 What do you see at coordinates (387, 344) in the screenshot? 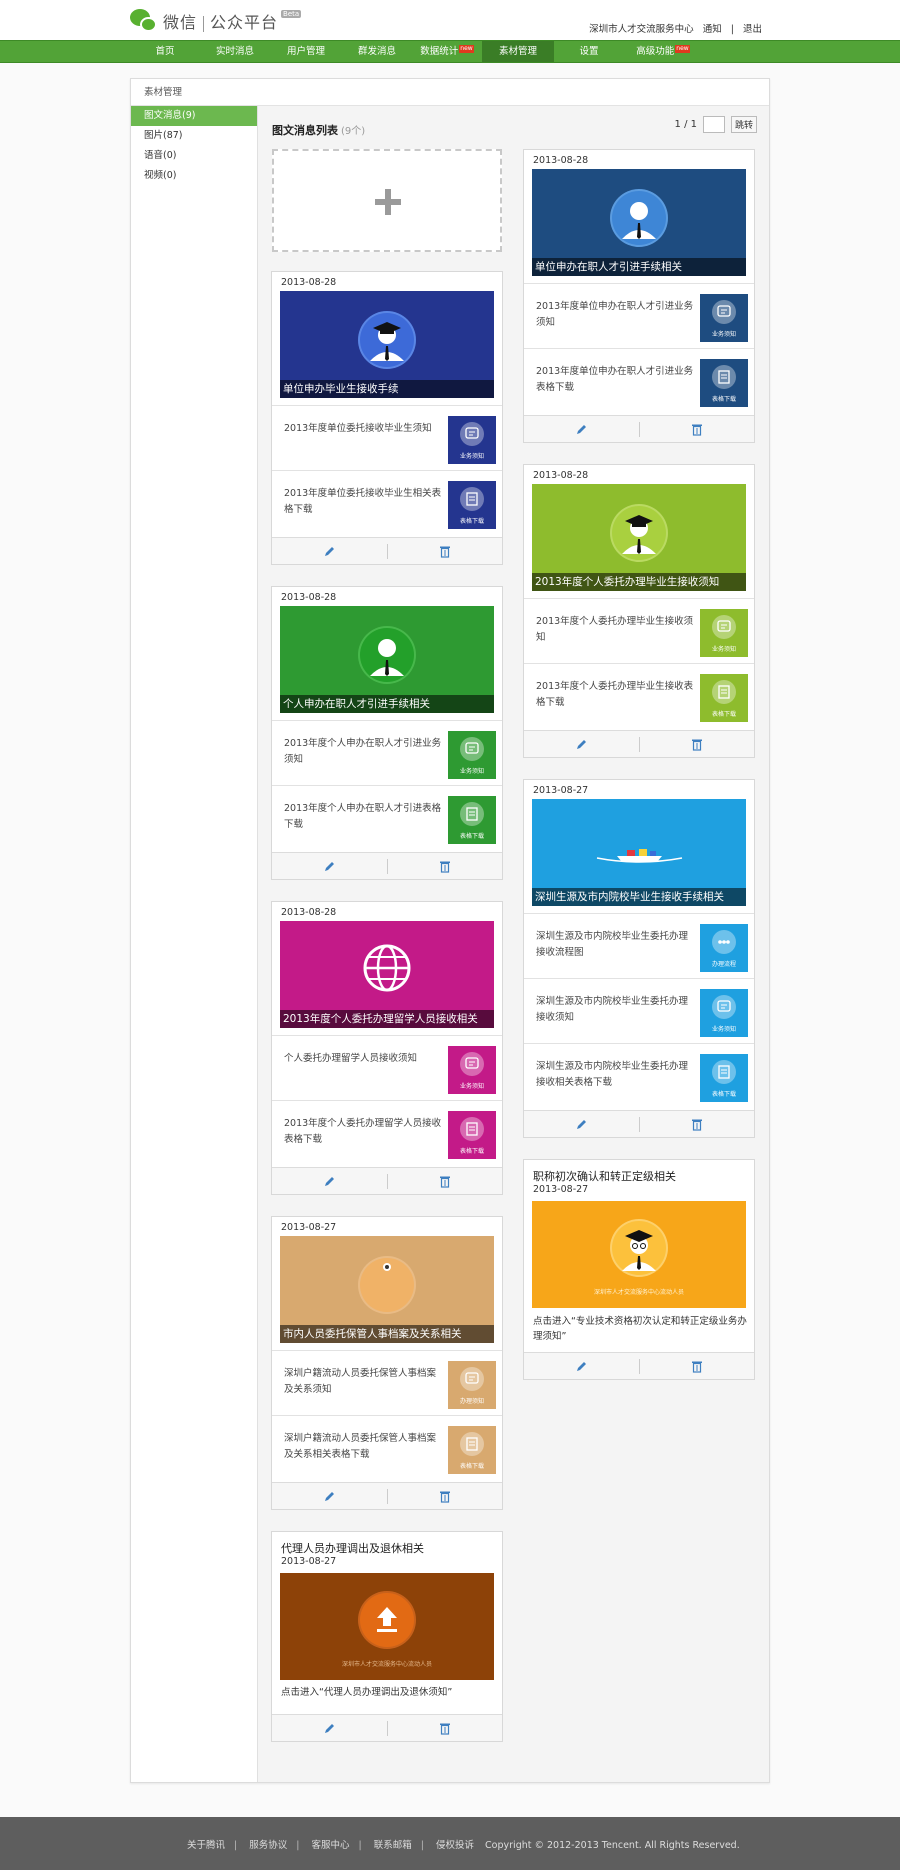
I see `card-cover: 单位申办毕业生接收手续` at bounding box center [387, 344].